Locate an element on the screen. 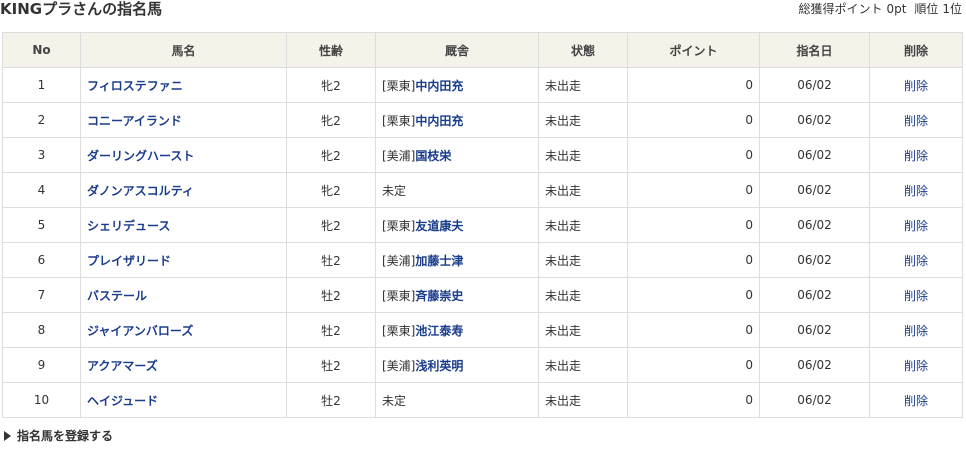 This screenshot has height=451, width=966. row-number: 10 is located at coordinates (41, 400).